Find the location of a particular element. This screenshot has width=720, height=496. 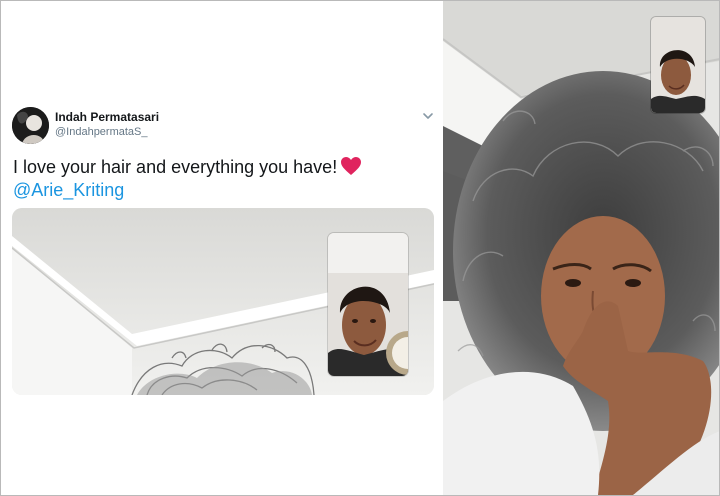

video-call-pip is located at coordinates (368, 304).